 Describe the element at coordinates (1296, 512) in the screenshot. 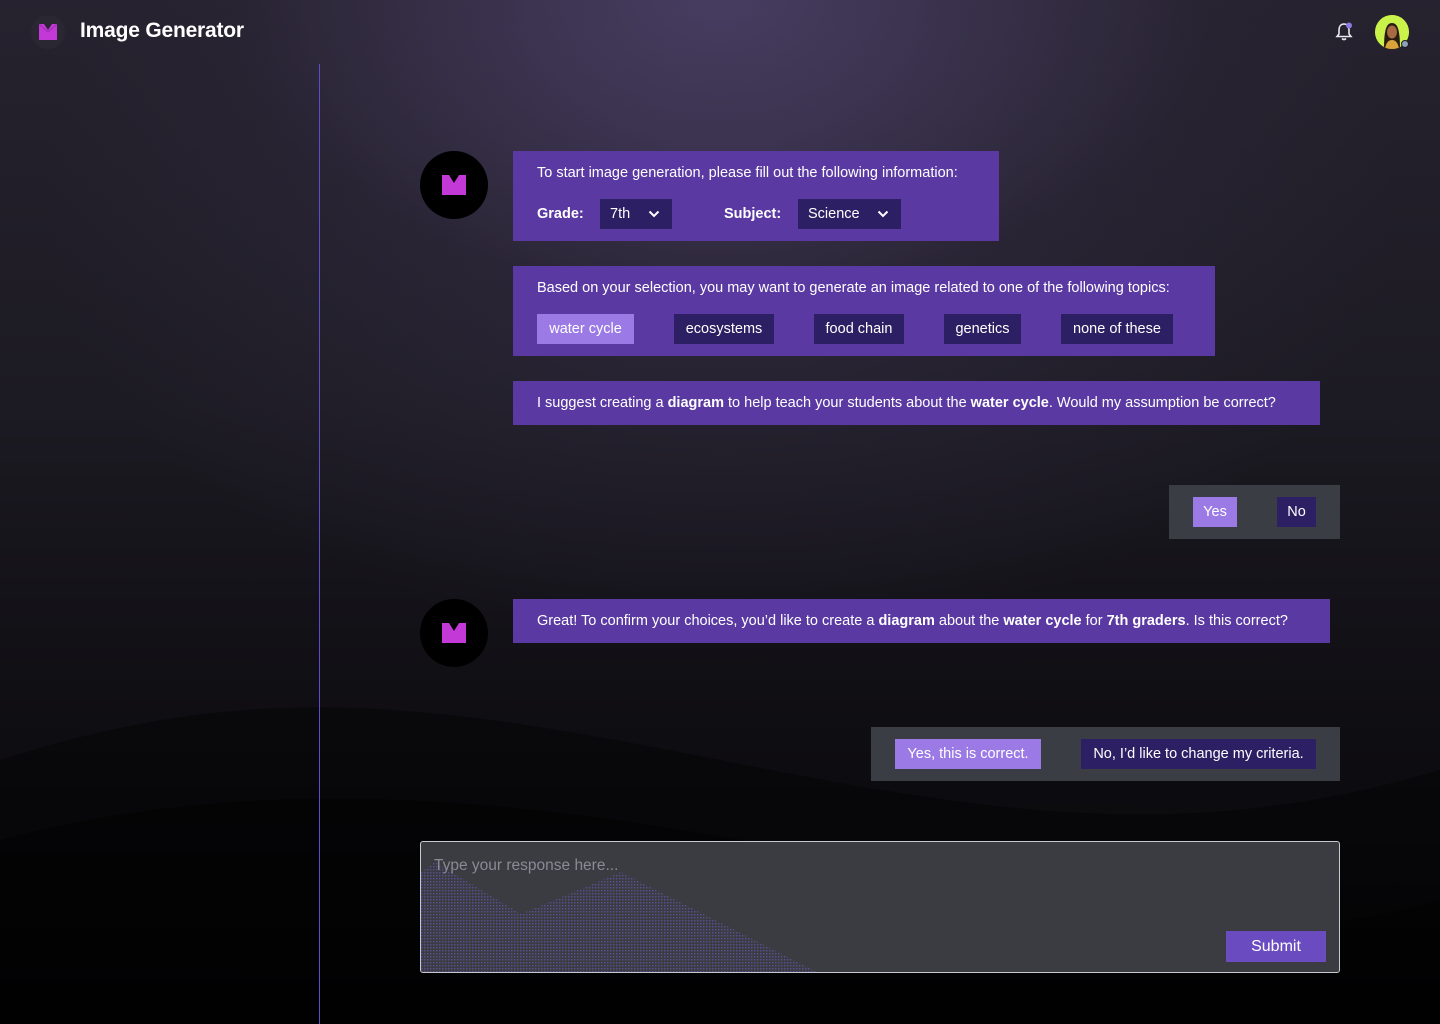

I see `no-button: No` at that location.